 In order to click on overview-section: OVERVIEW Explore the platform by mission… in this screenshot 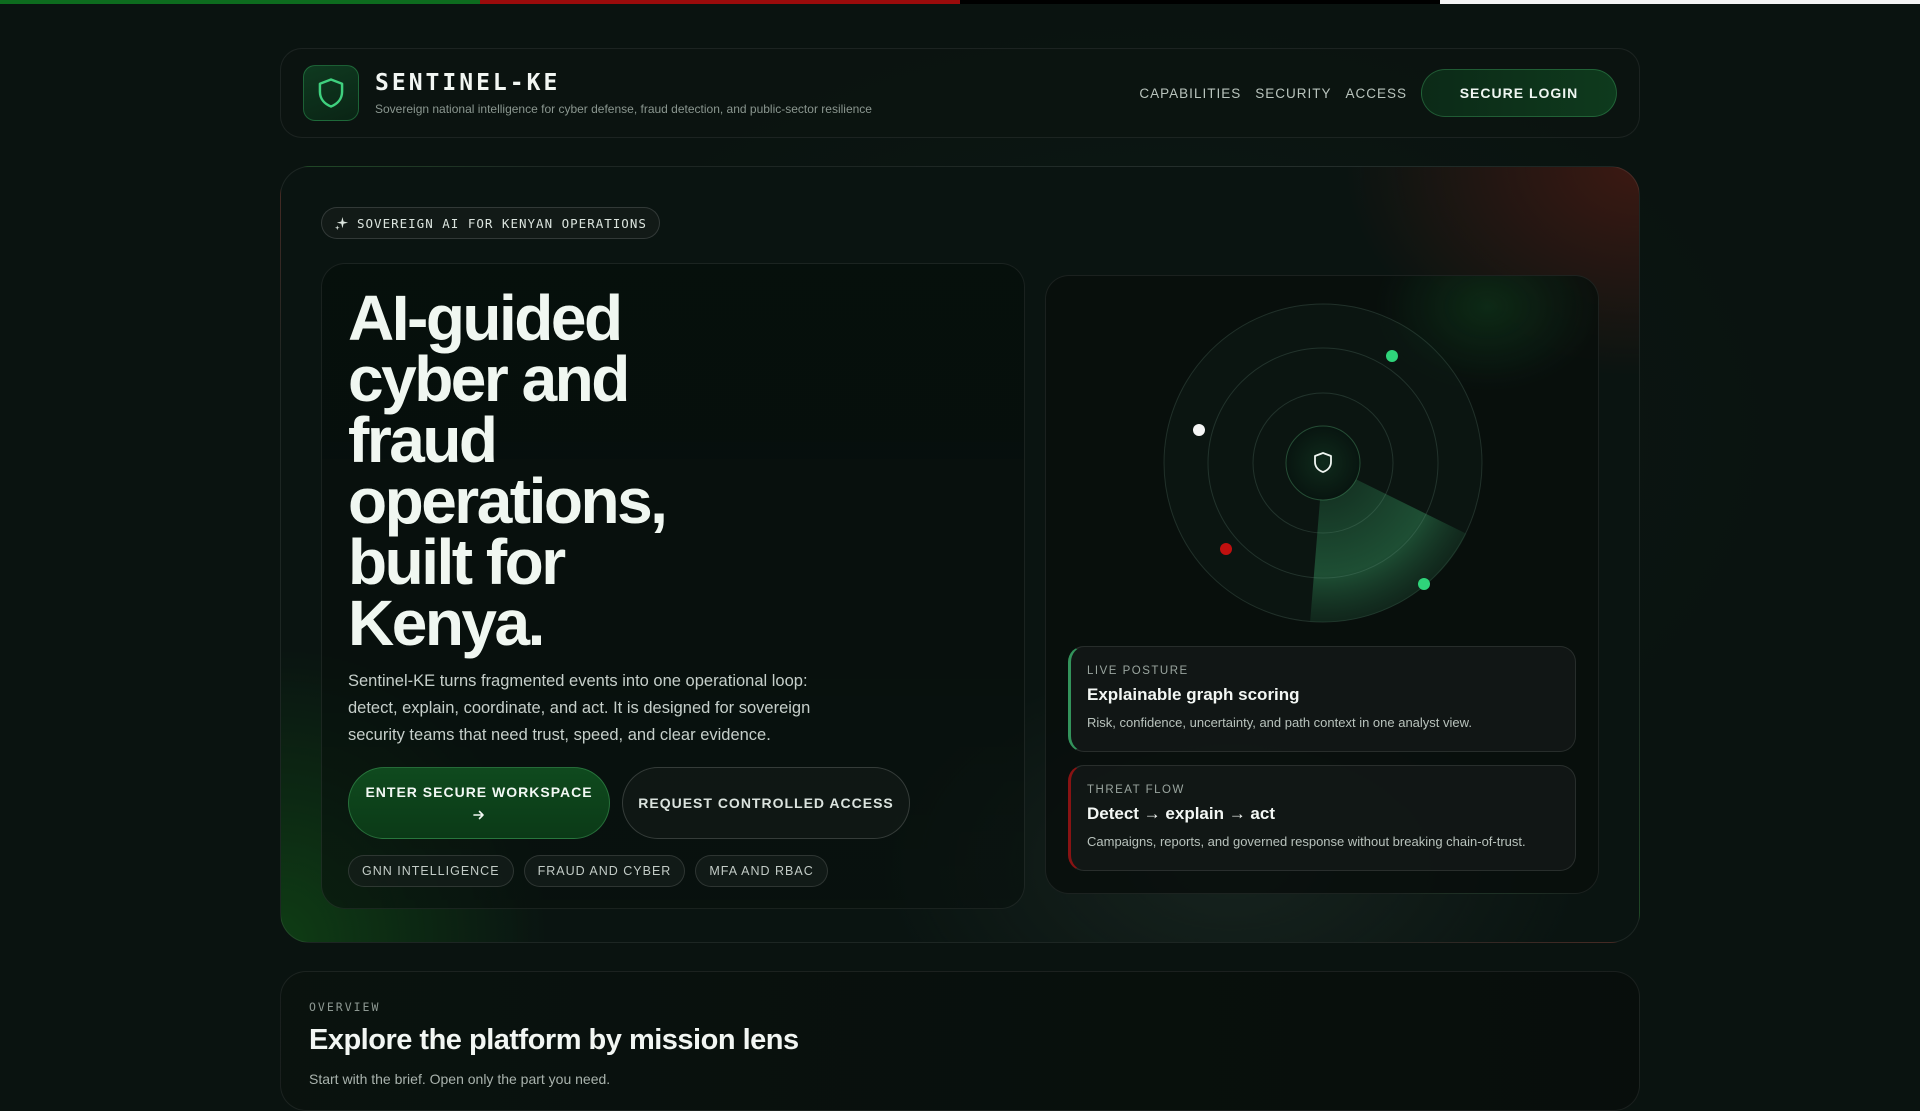, I will do `click(960, 1041)`.